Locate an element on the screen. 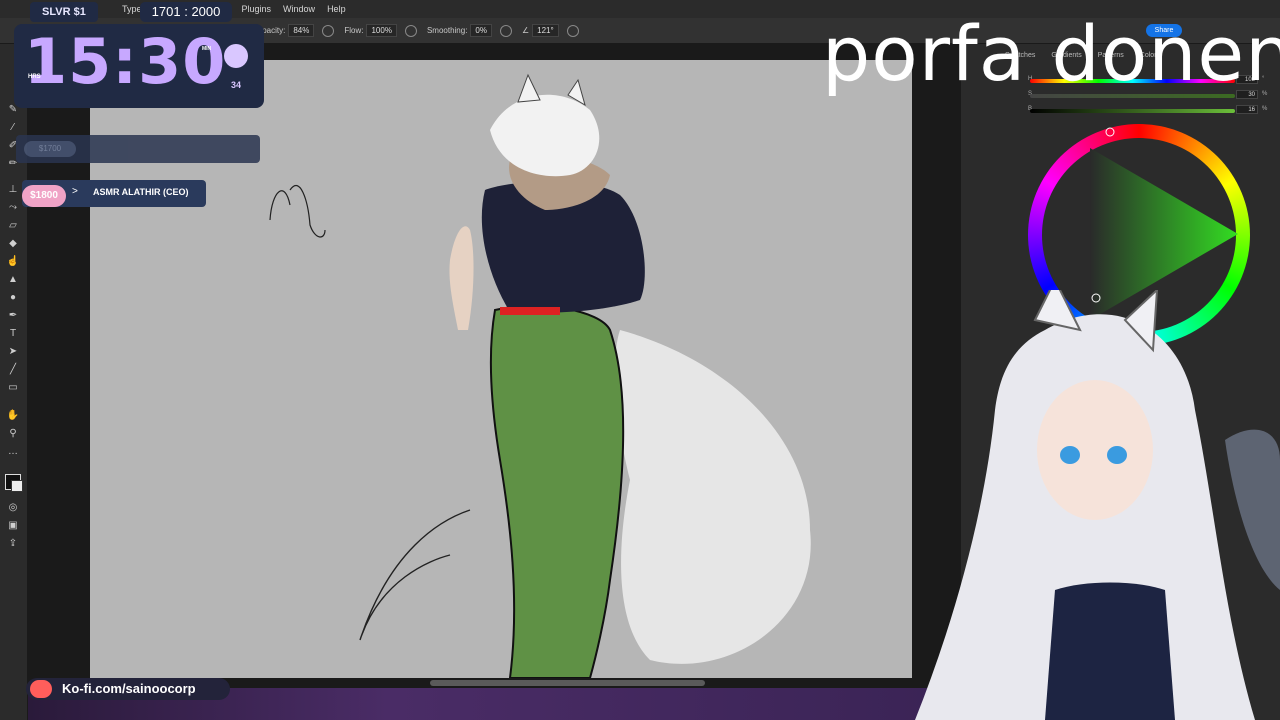 Image resolution: width=1280 pixels, height=720 pixels. opacity-field: 84% is located at coordinates (301, 30).